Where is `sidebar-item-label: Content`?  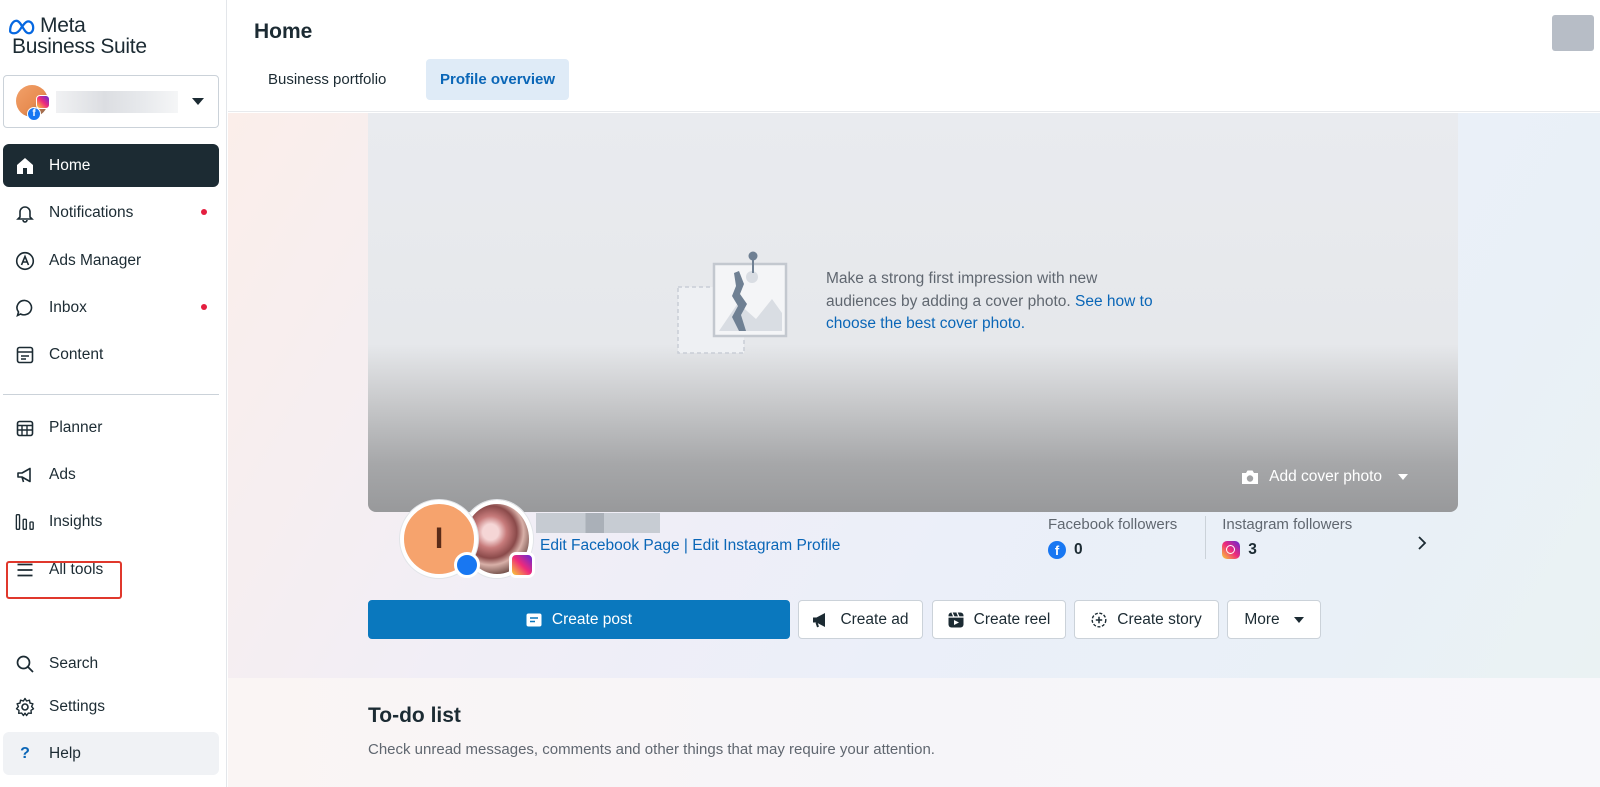
sidebar-item-label: Content is located at coordinates (76, 354).